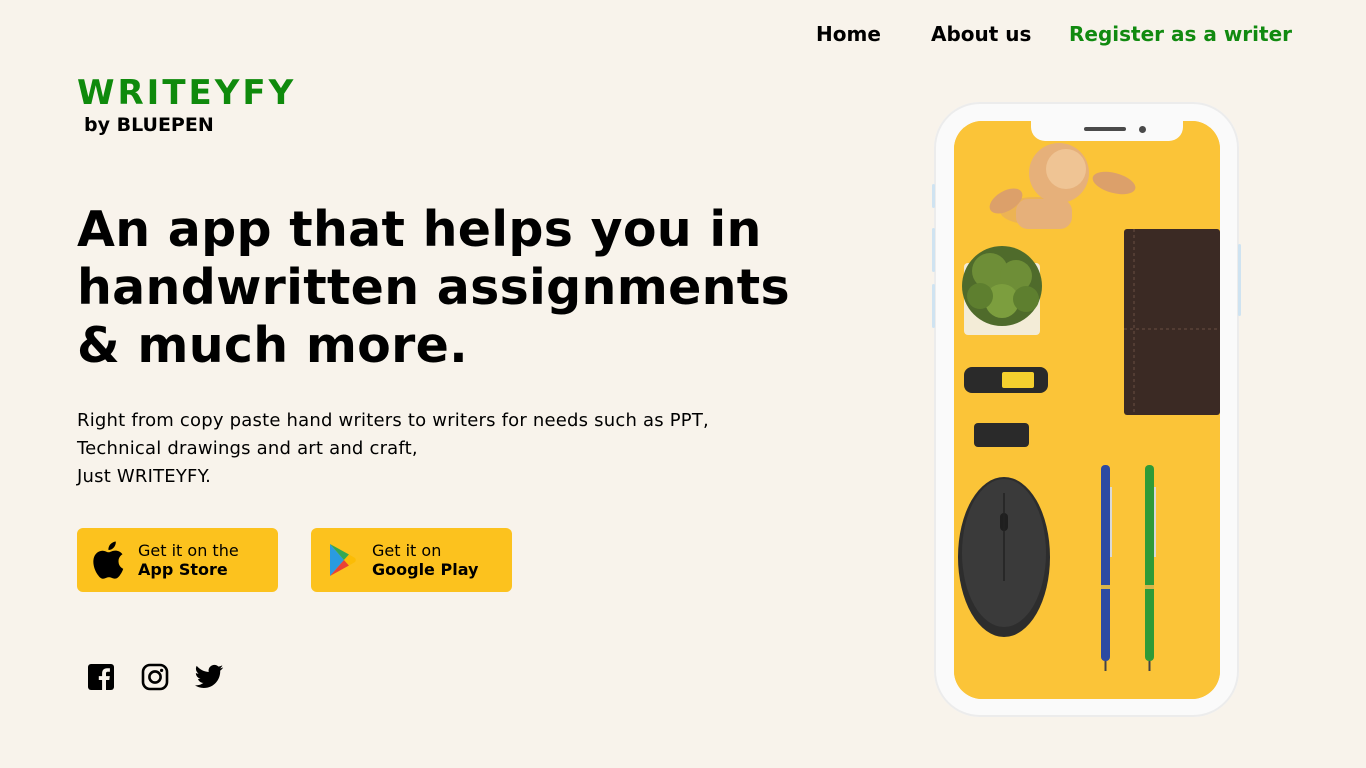 The height and width of the screenshot is (768, 1366). What do you see at coordinates (981, 34) in the screenshot?
I see `nav-about-link: About us` at bounding box center [981, 34].